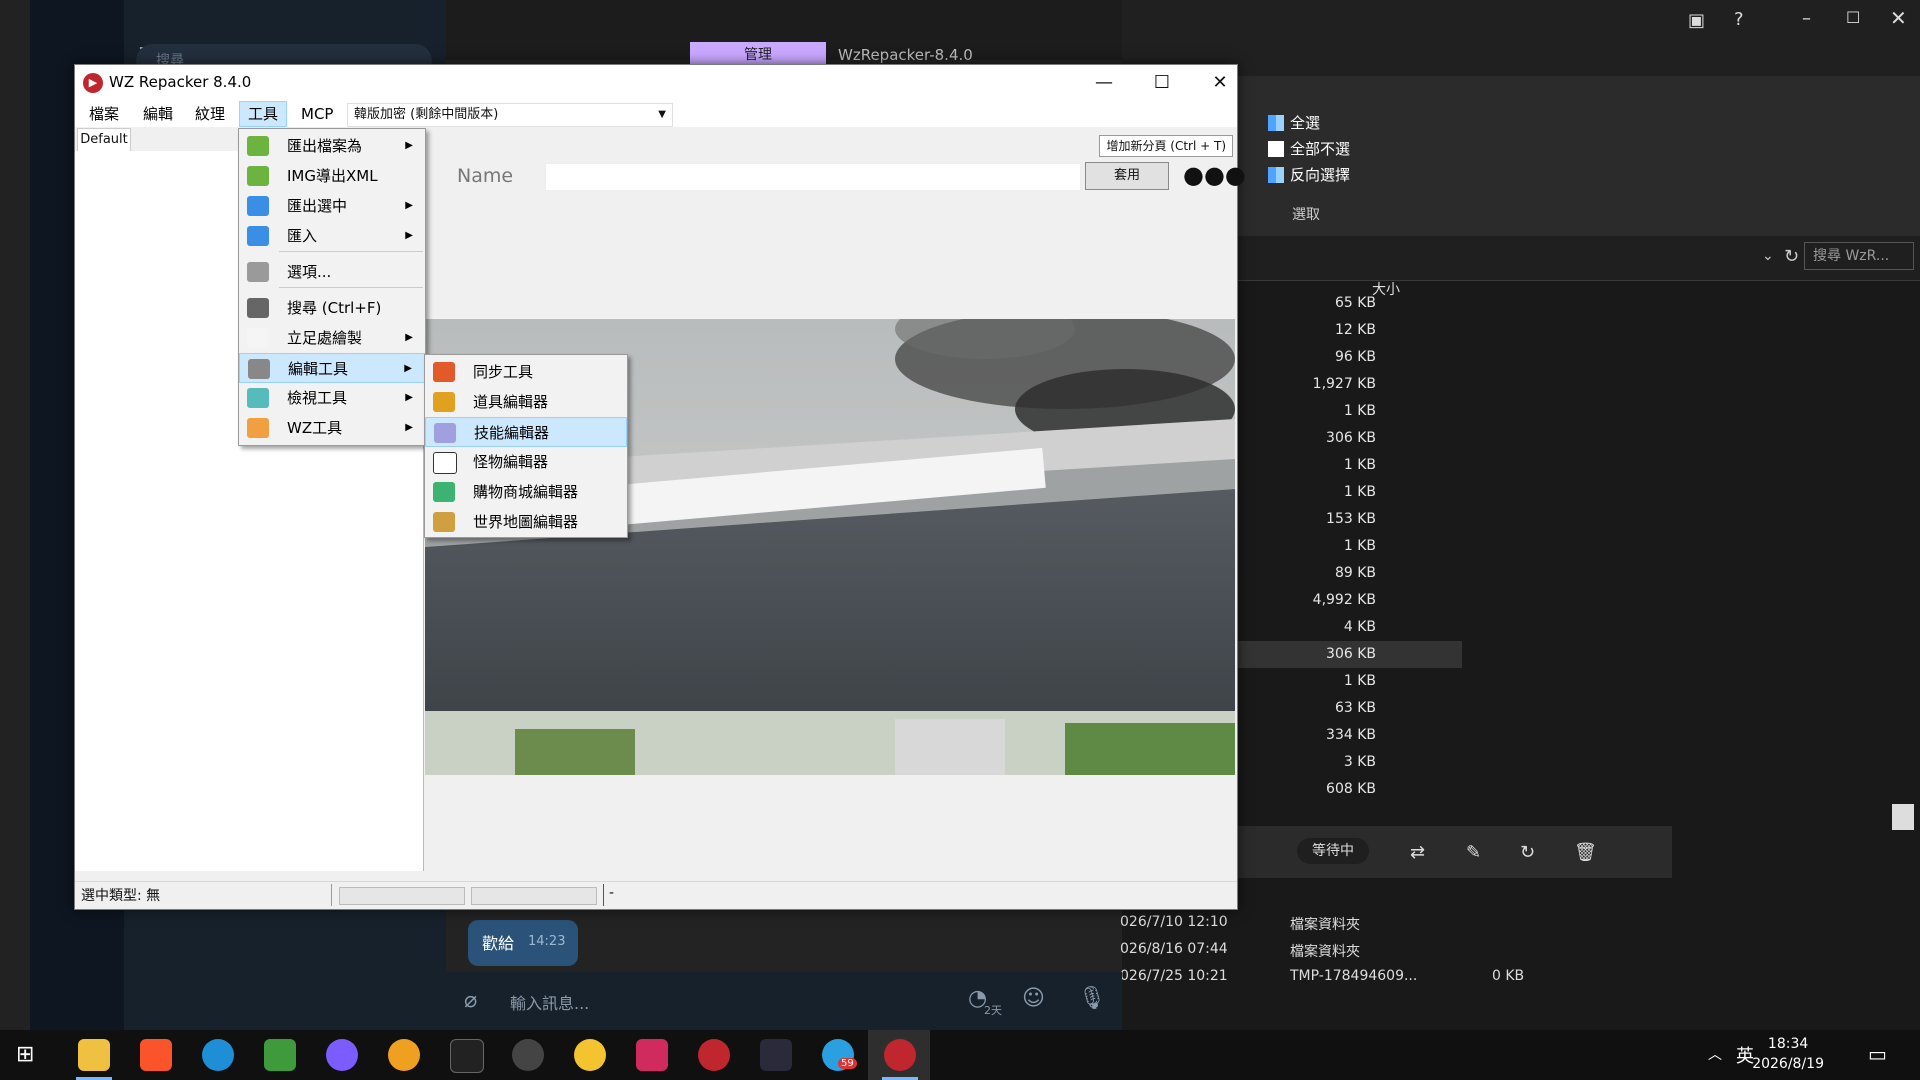 This screenshot has height=1080, width=1920. Describe the element at coordinates (526, 522) in the screenshot. I see `edit-tools-menu-item: 世界地圖編輯器` at that location.